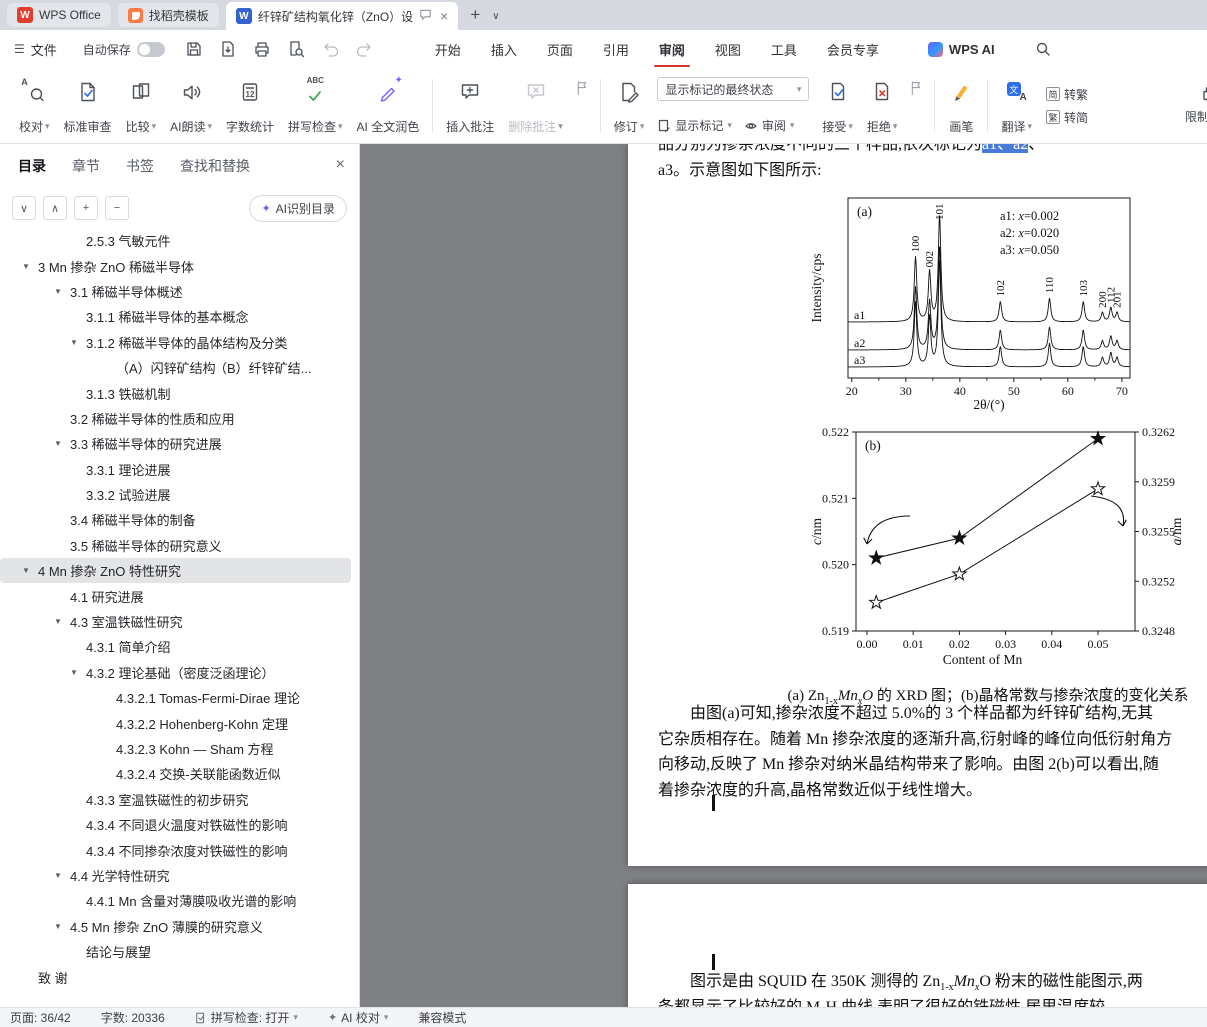  I want to click on reject-button: 拒绝 ▾, so click(882, 105).